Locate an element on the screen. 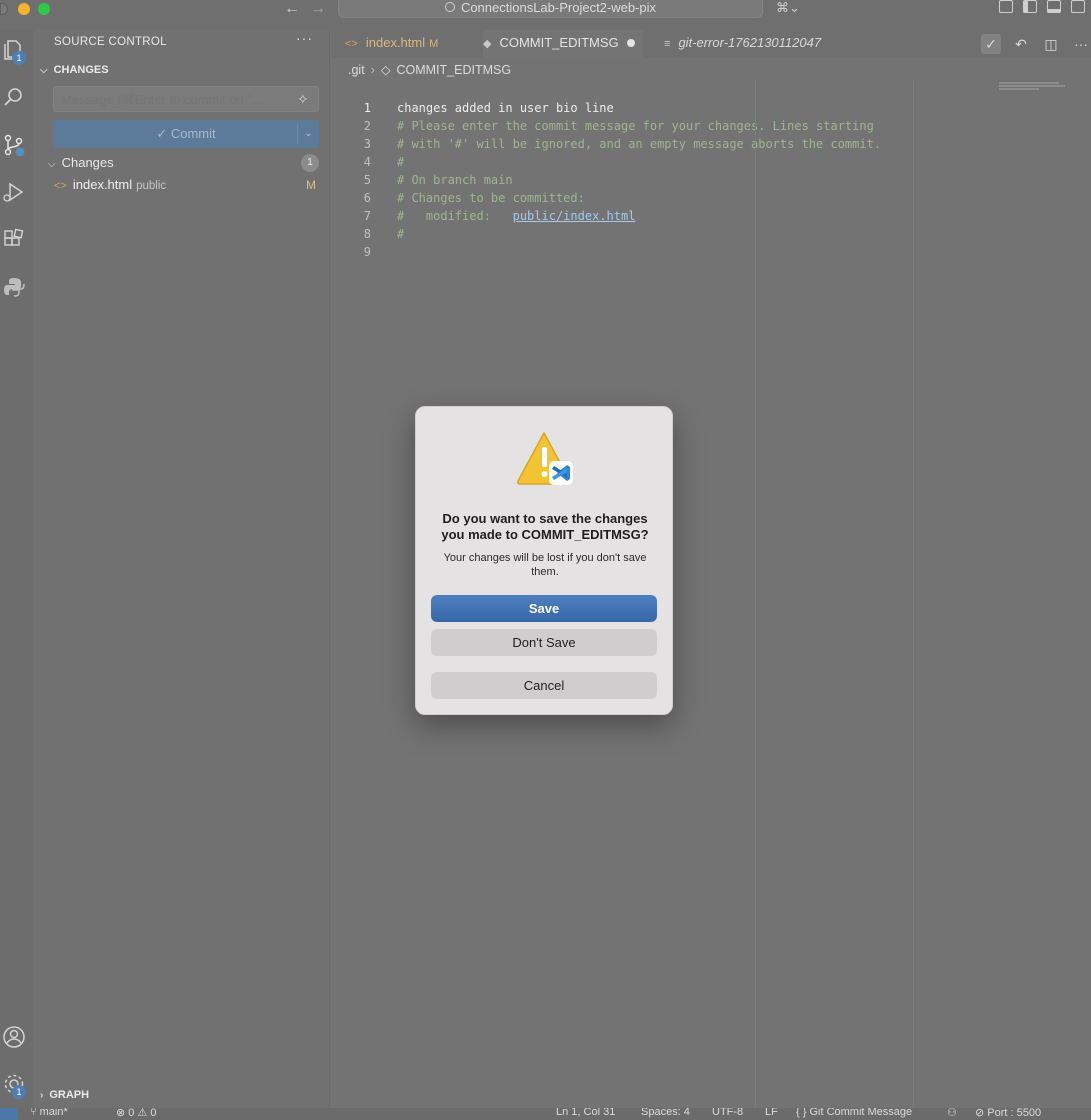 Image resolution: width=1091 pixels, height=1120 pixels. generate-commit-message-sparkle-icon: ✧ is located at coordinates (303, 99).